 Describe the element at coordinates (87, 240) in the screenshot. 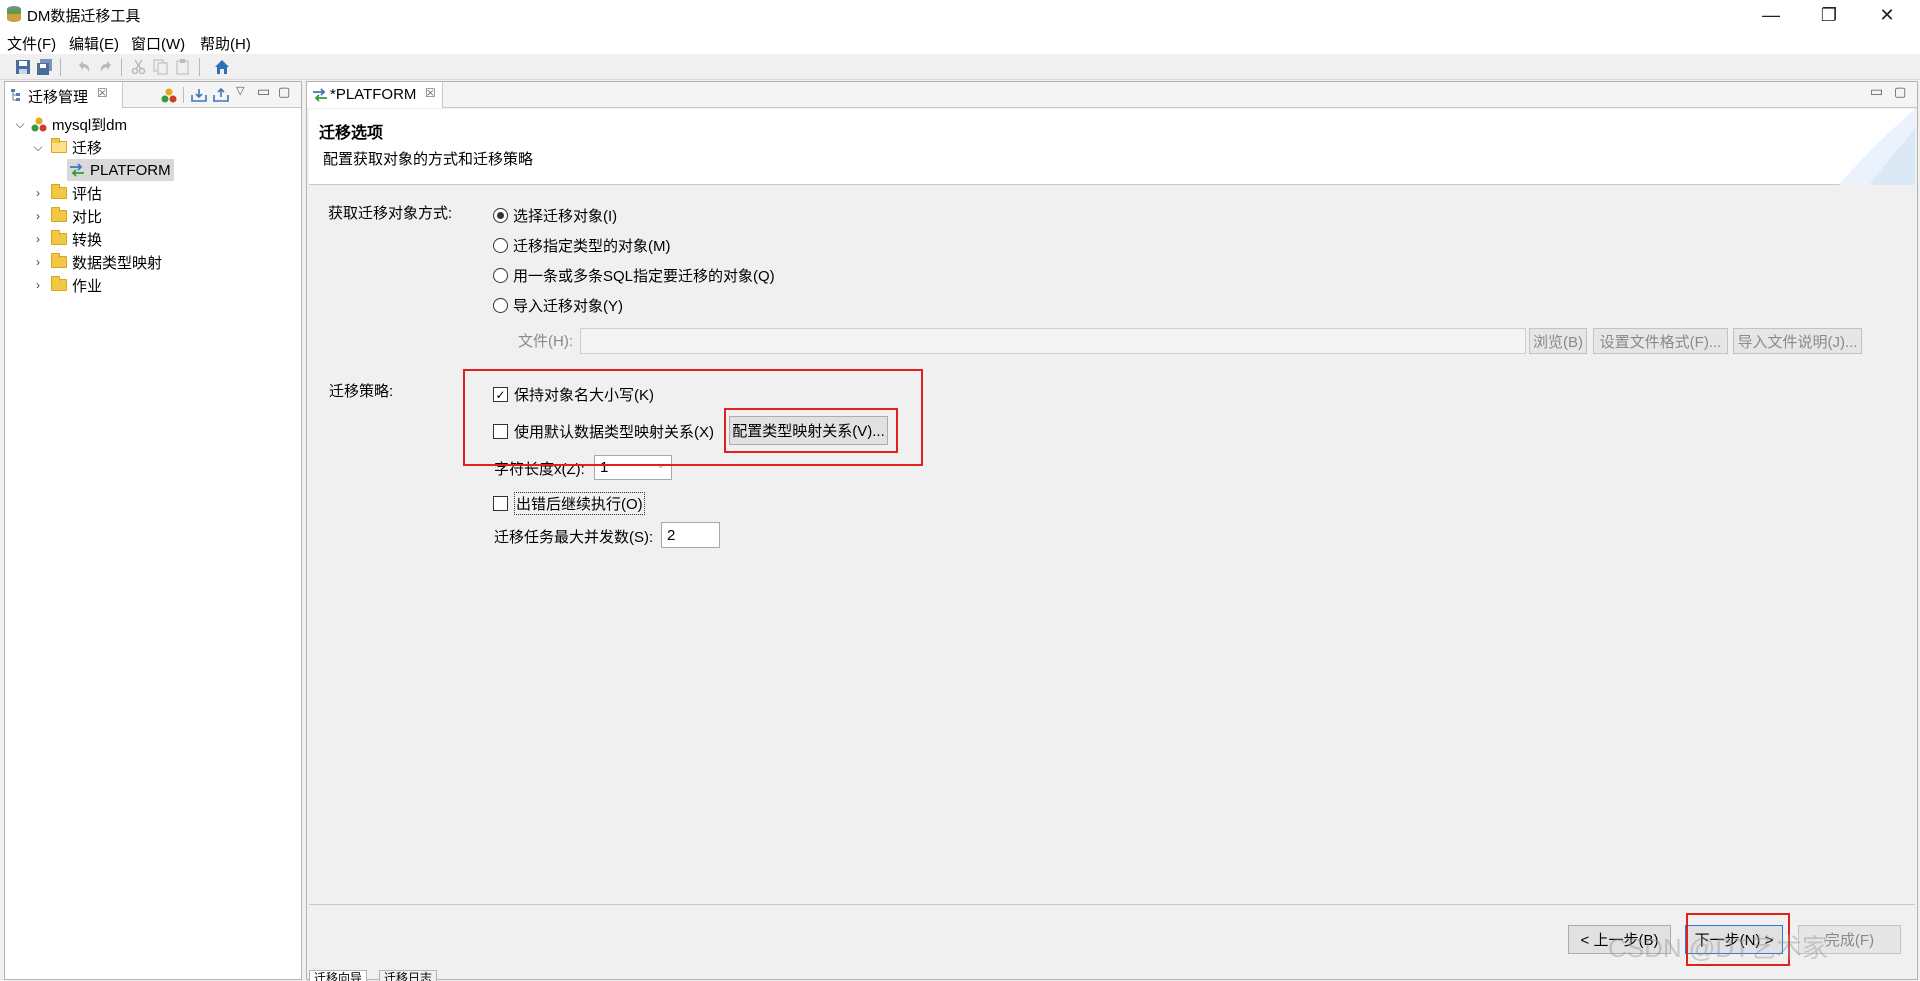

I see `tree-label: 转换` at that location.